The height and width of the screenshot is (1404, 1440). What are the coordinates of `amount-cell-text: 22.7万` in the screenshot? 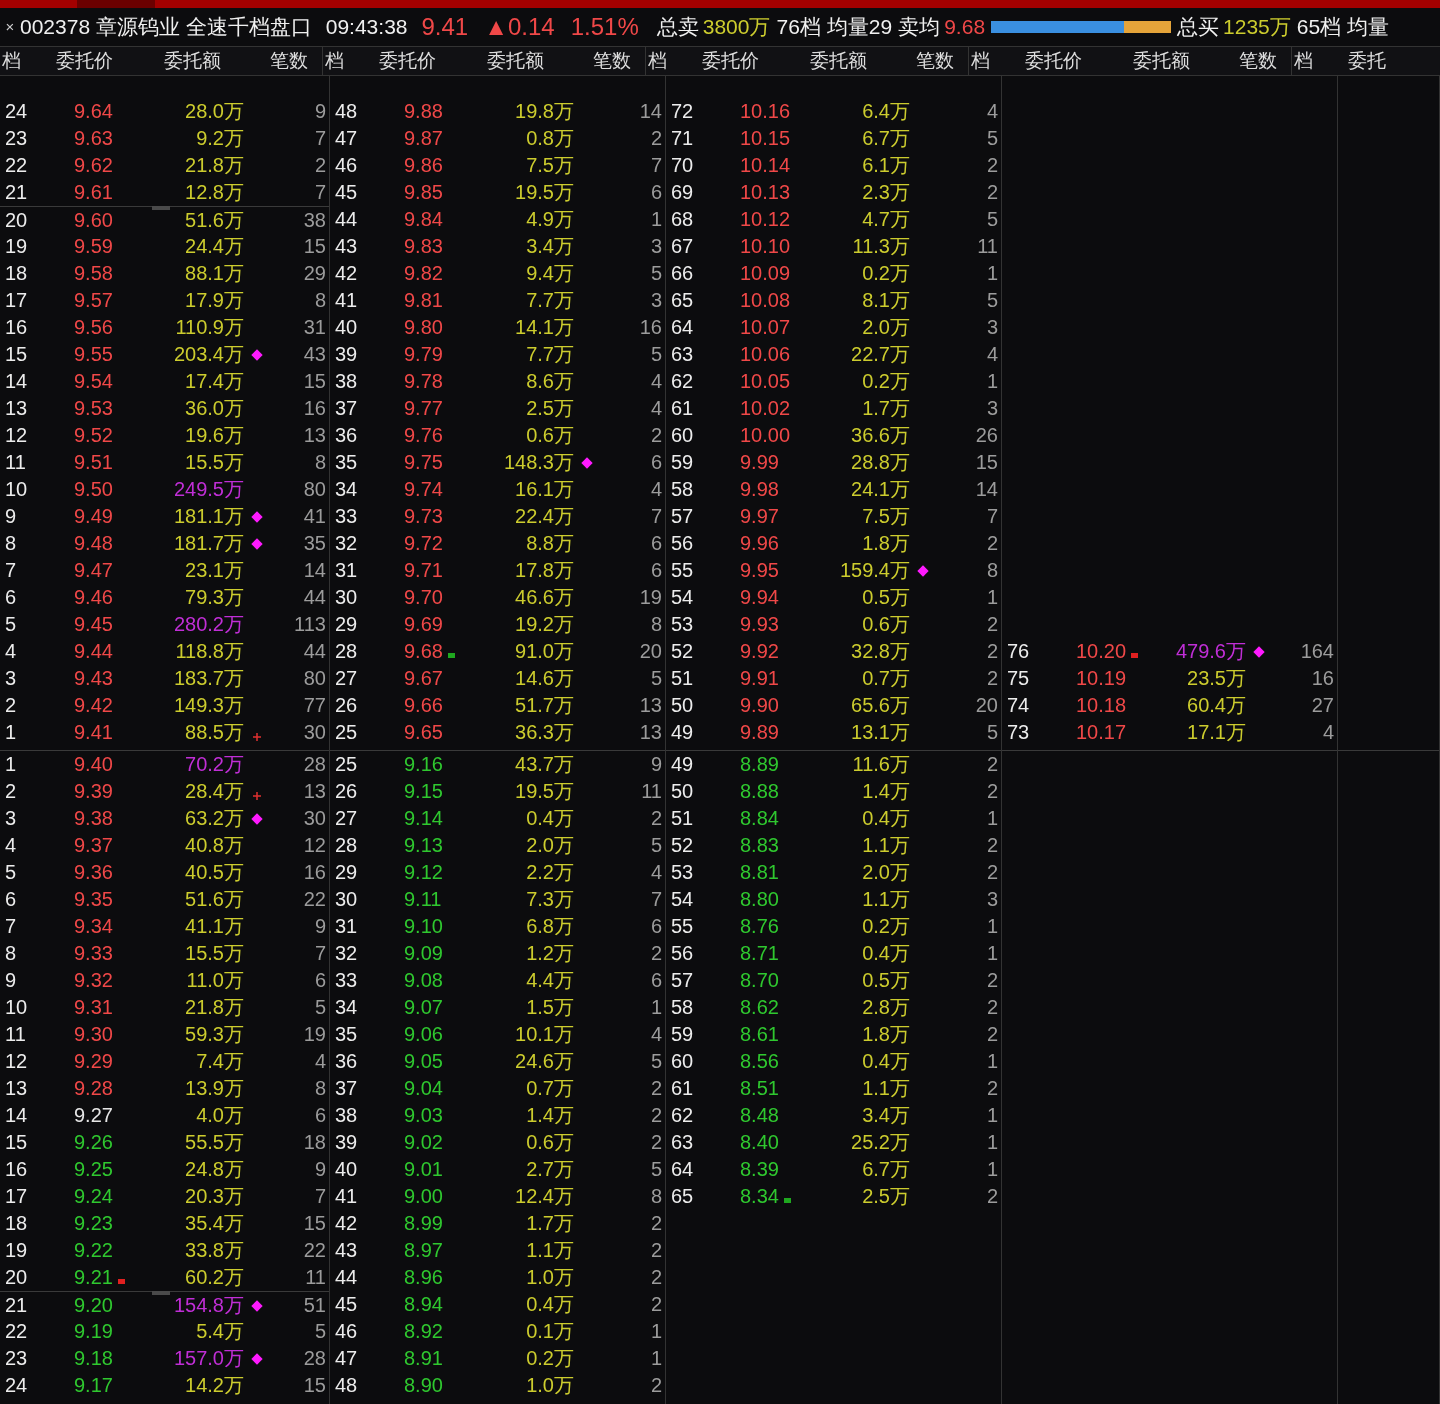 It's located at (880, 354).